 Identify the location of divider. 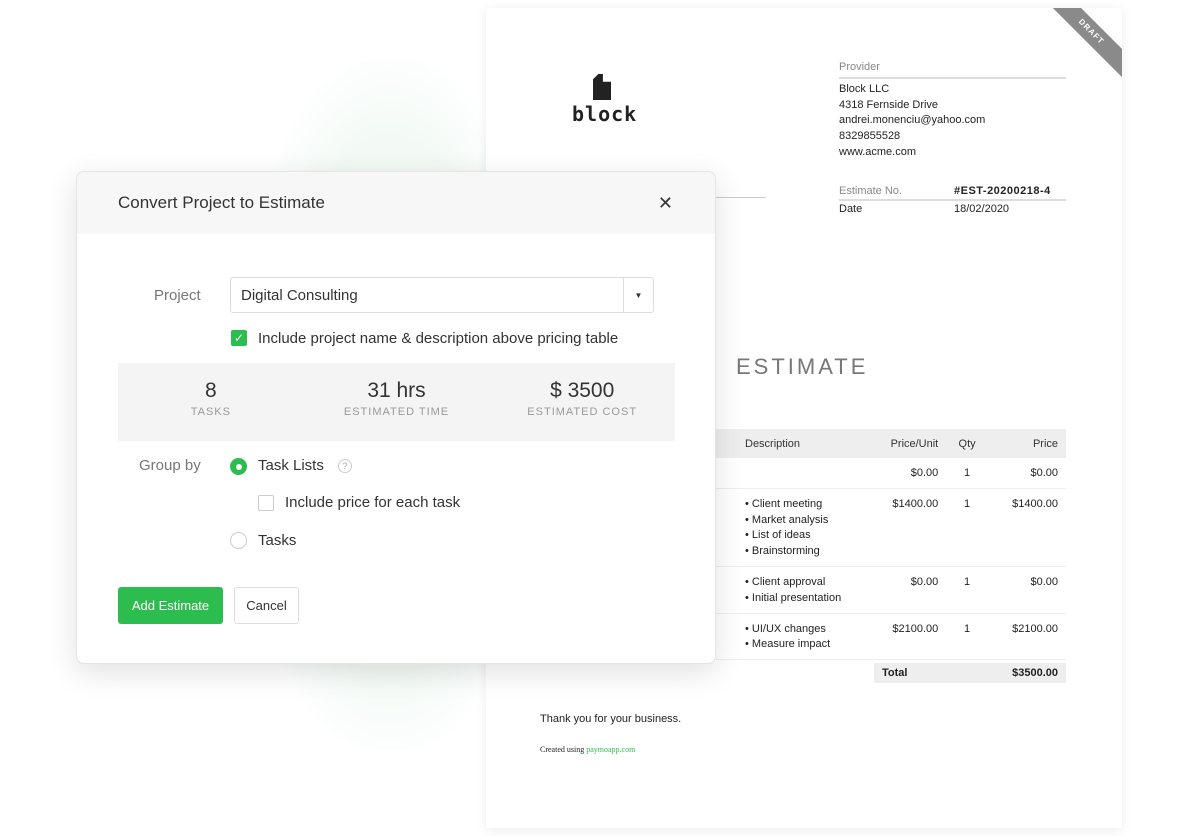
(741, 197).